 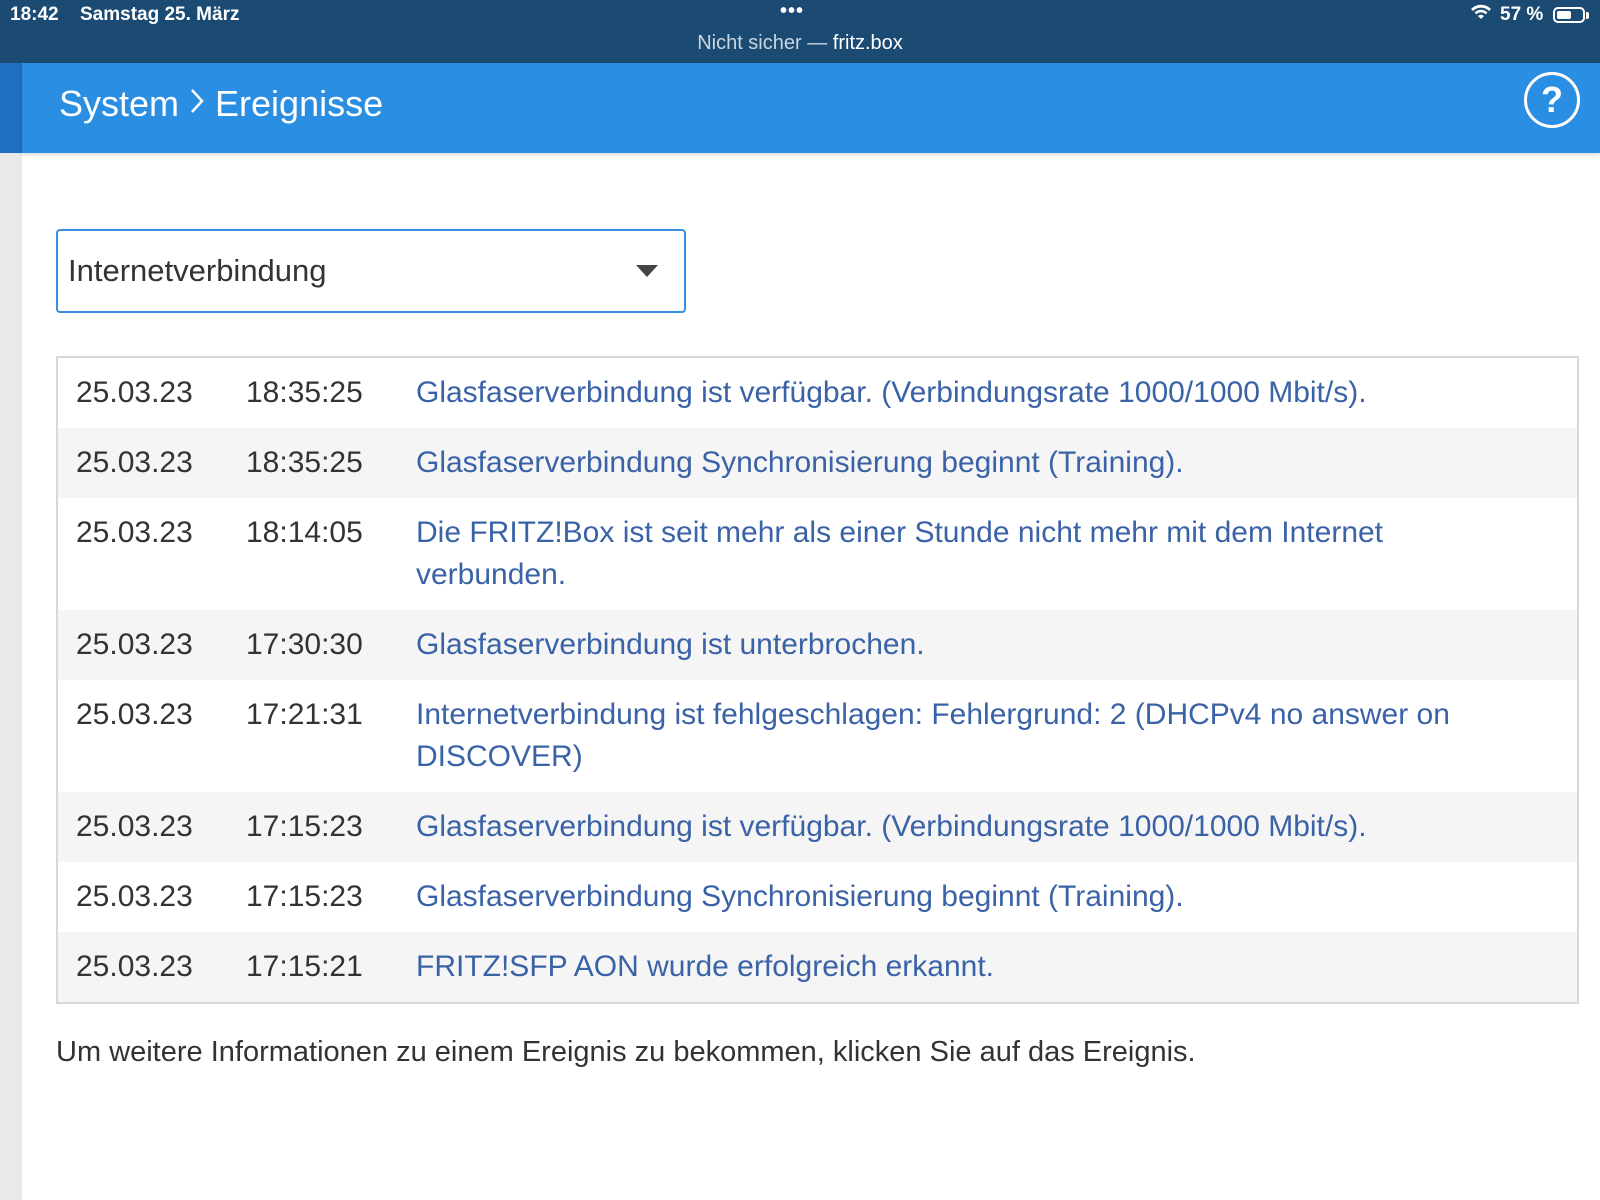 I want to click on event-message-link: FRITZ!SFP AON wurde erfolgreich erkannt., so click(x=996, y=967).